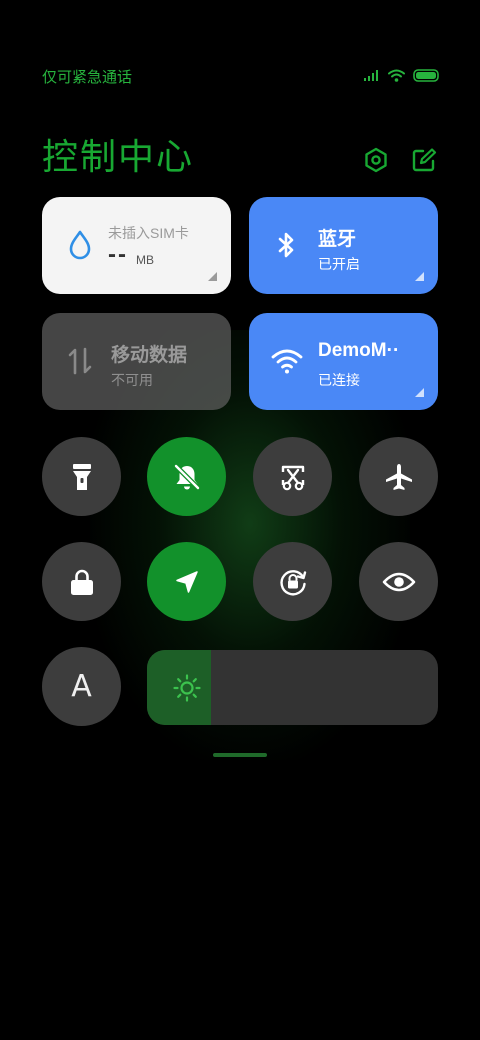 The image size is (480, 1040). I want to click on location-button, so click(186, 581).